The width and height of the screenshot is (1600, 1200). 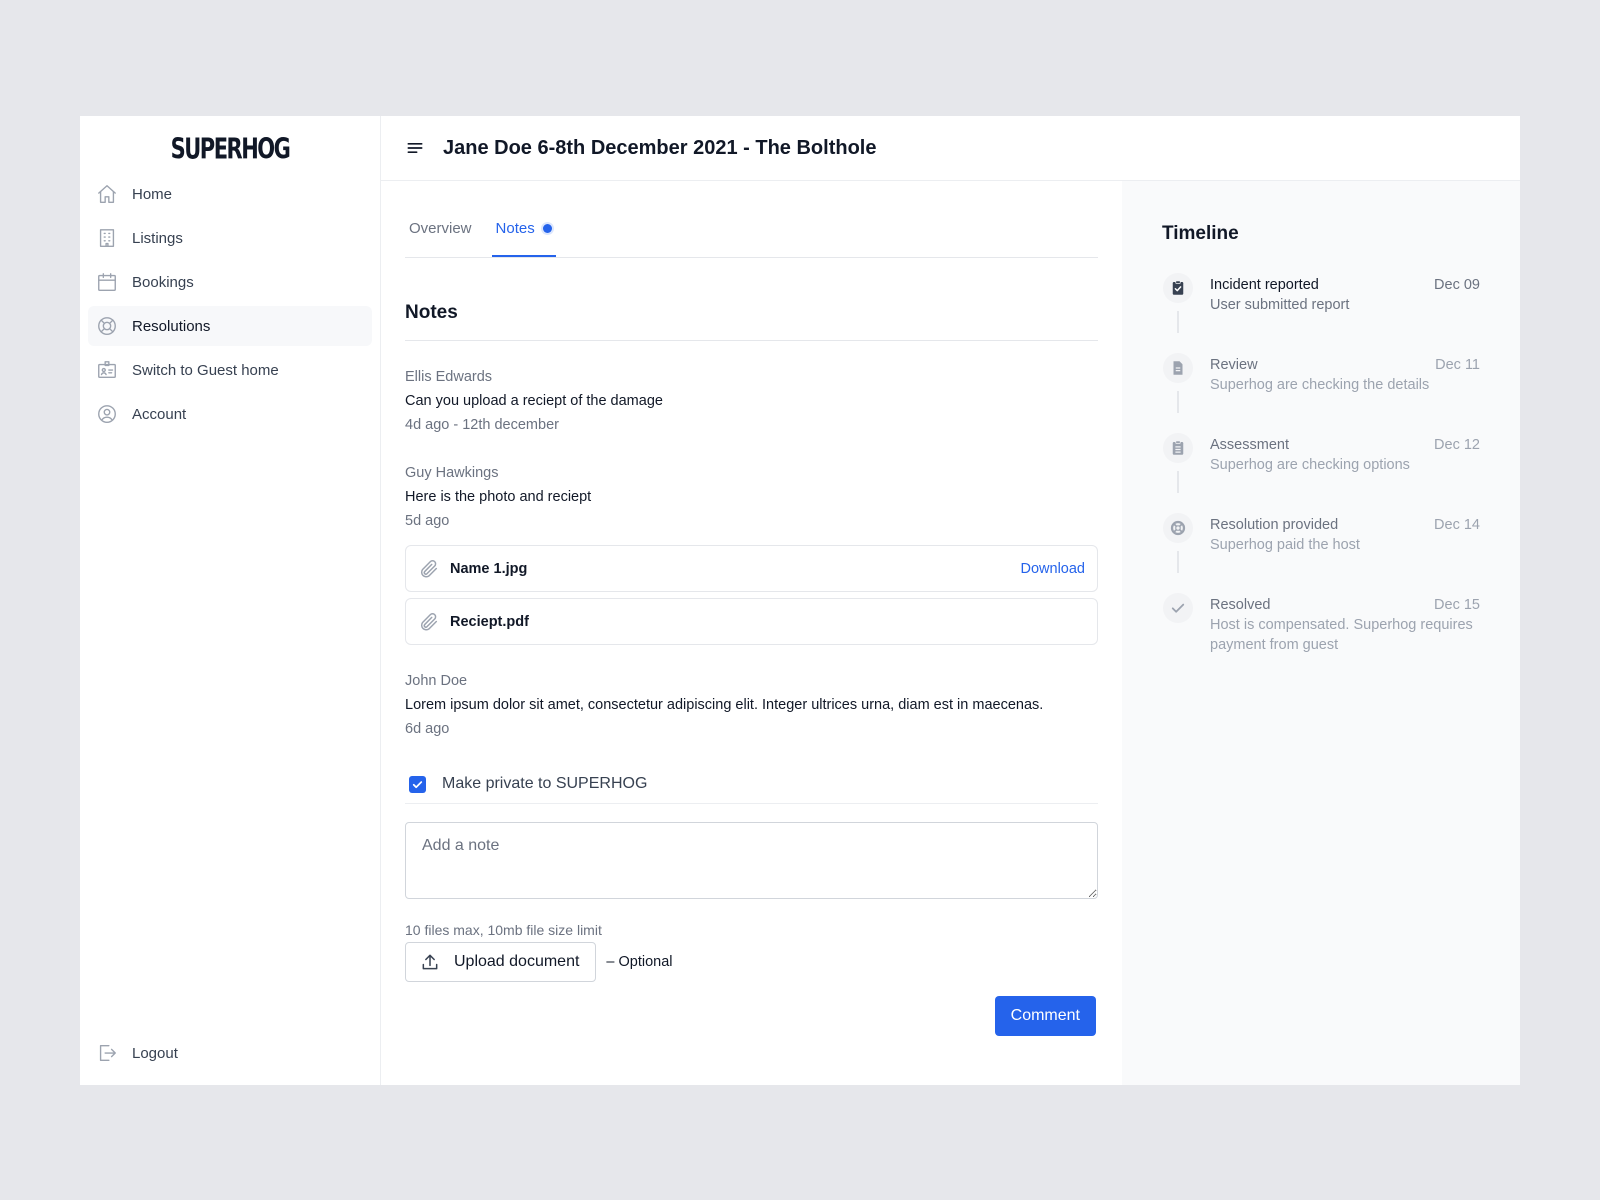 What do you see at coordinates (751, 321) in the screenshot?
I see `notes-section-title: Notes` at bounding box center [751, 321].